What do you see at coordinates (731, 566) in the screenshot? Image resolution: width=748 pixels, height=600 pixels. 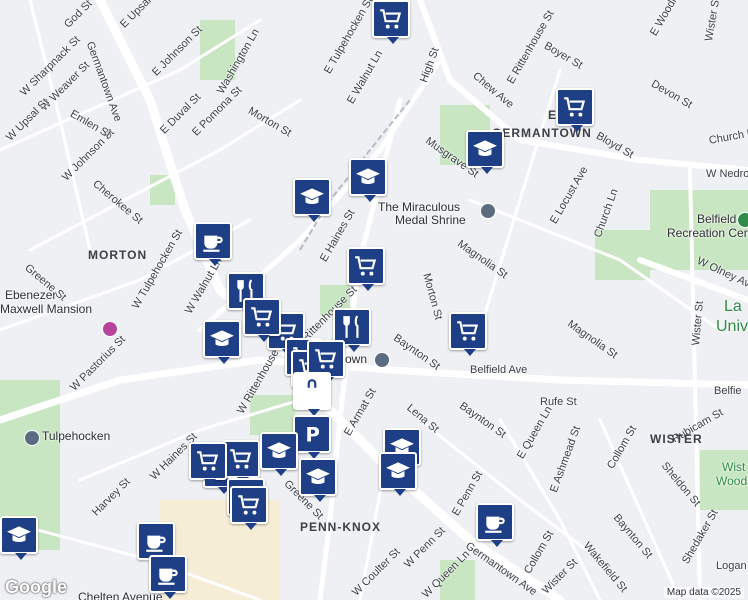 I see `street-label: Logan` at bounding box center [731, 566].